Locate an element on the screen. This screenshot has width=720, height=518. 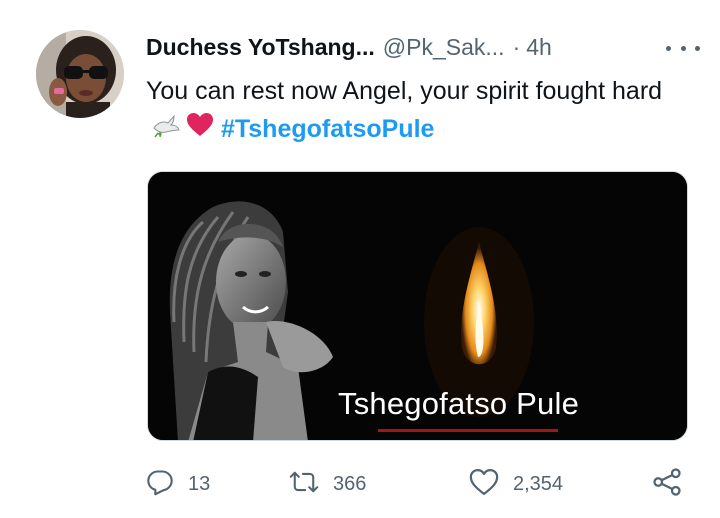
heart-icon is located at coordinates (484, 484).